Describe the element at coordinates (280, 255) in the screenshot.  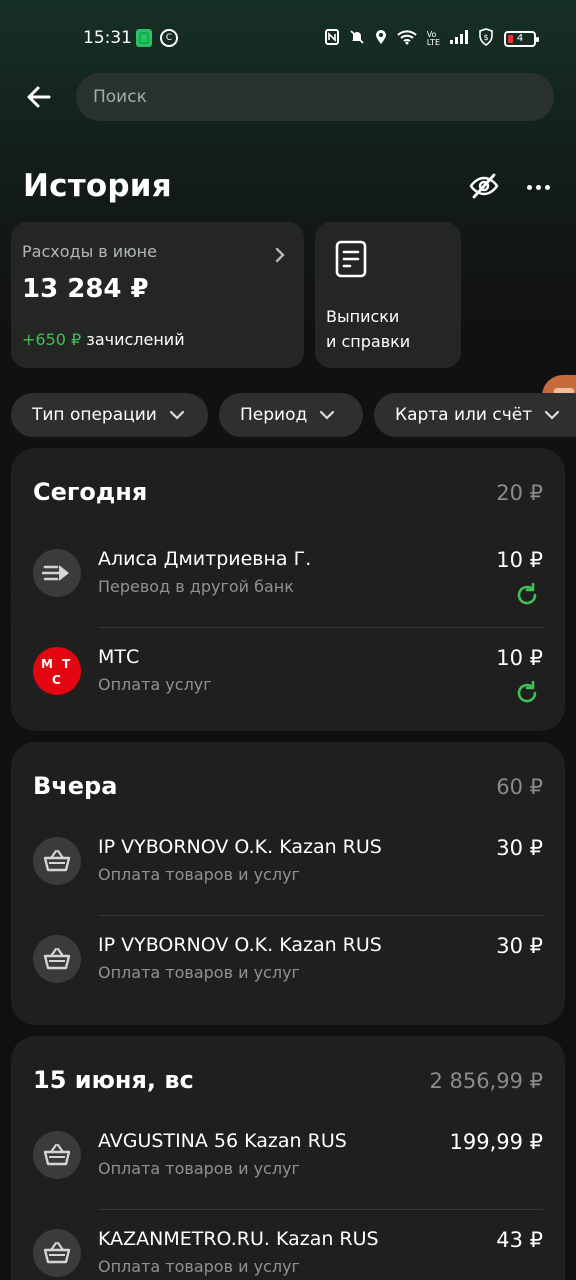
I see `chevron-right-icon` at that location.